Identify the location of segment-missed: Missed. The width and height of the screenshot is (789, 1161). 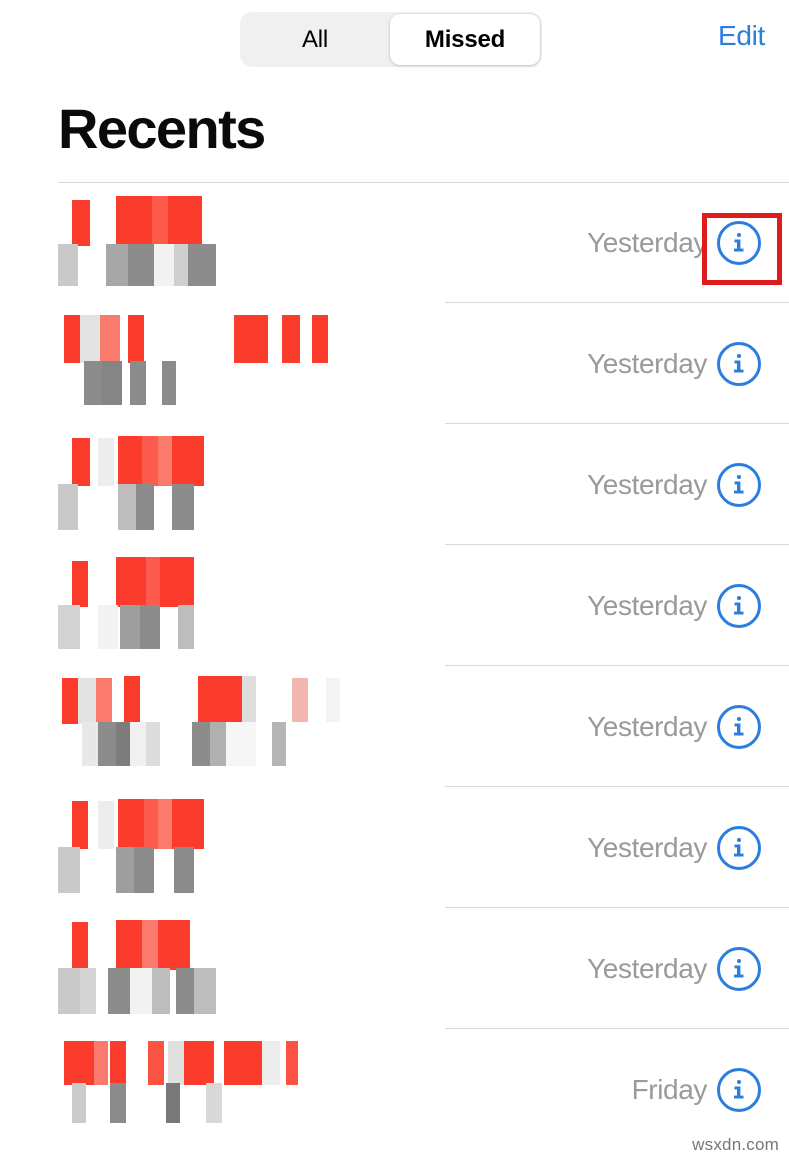
(465, 39).